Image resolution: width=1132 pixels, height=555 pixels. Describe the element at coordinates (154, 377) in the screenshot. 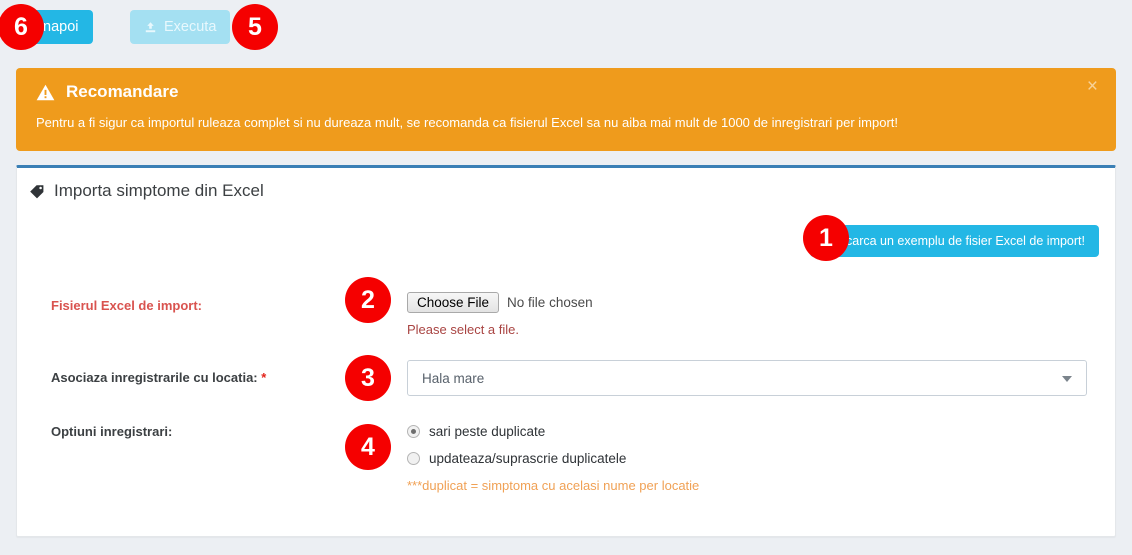

I see `location-label-text: Asociaza inregistrarile cu locatia:` at that location.